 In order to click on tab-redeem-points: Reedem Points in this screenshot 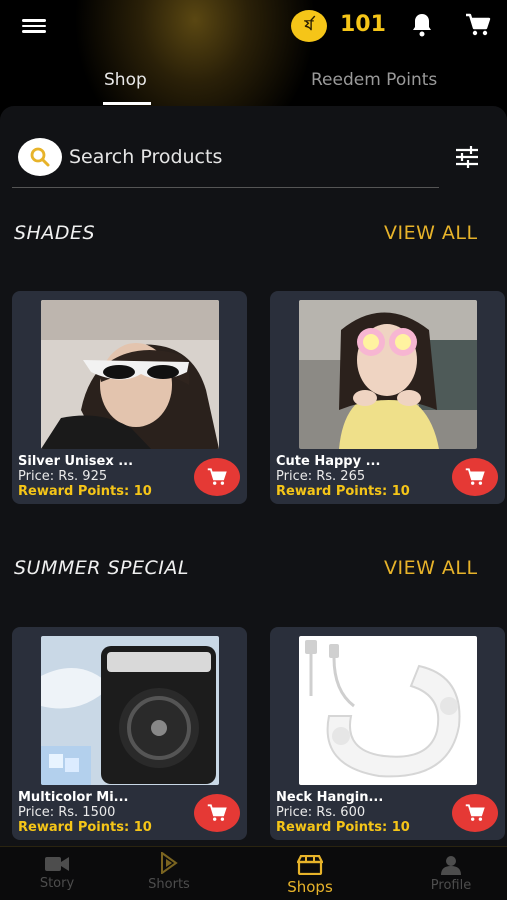, I will do `click(374, 80)`.